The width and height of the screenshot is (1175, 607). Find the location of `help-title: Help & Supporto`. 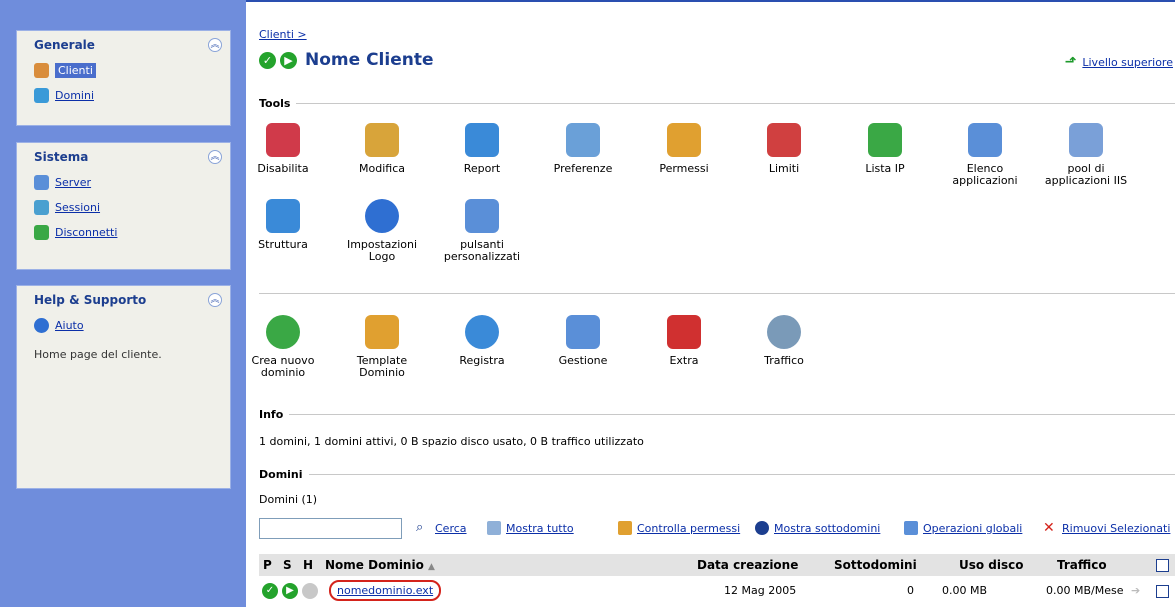

help-title: Help & Supporto is located at coordinates (90, 299).